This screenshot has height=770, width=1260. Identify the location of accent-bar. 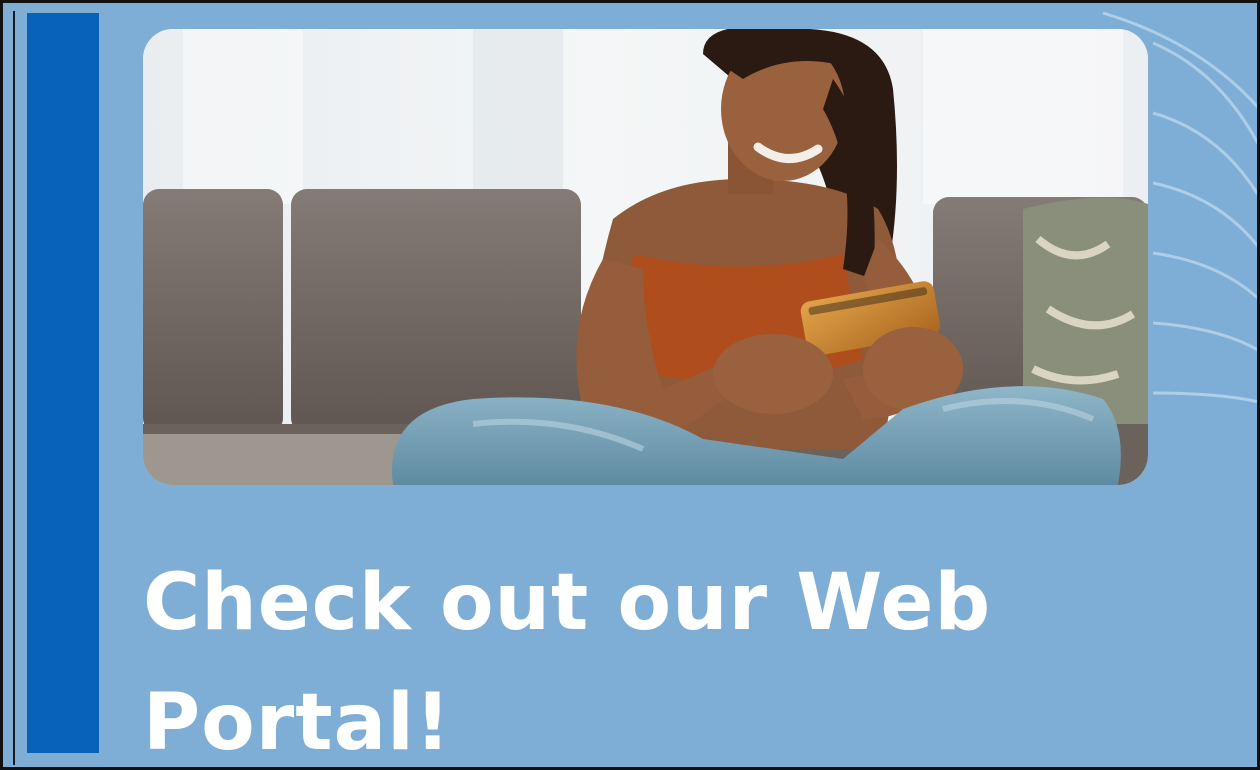
(63, 383).